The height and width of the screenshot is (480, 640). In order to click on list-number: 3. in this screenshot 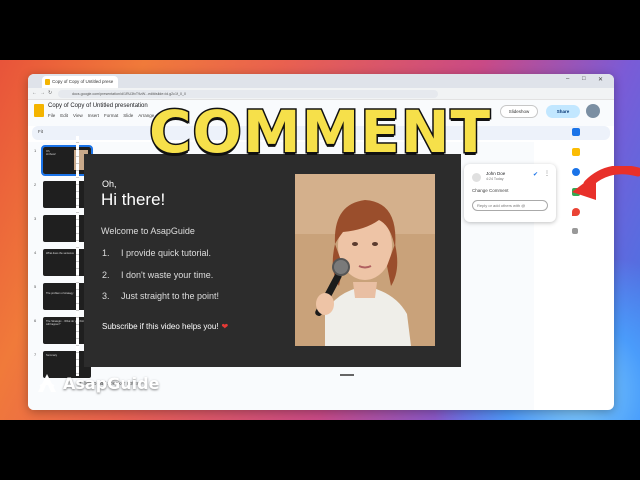, I will do `click(106, 296)`.